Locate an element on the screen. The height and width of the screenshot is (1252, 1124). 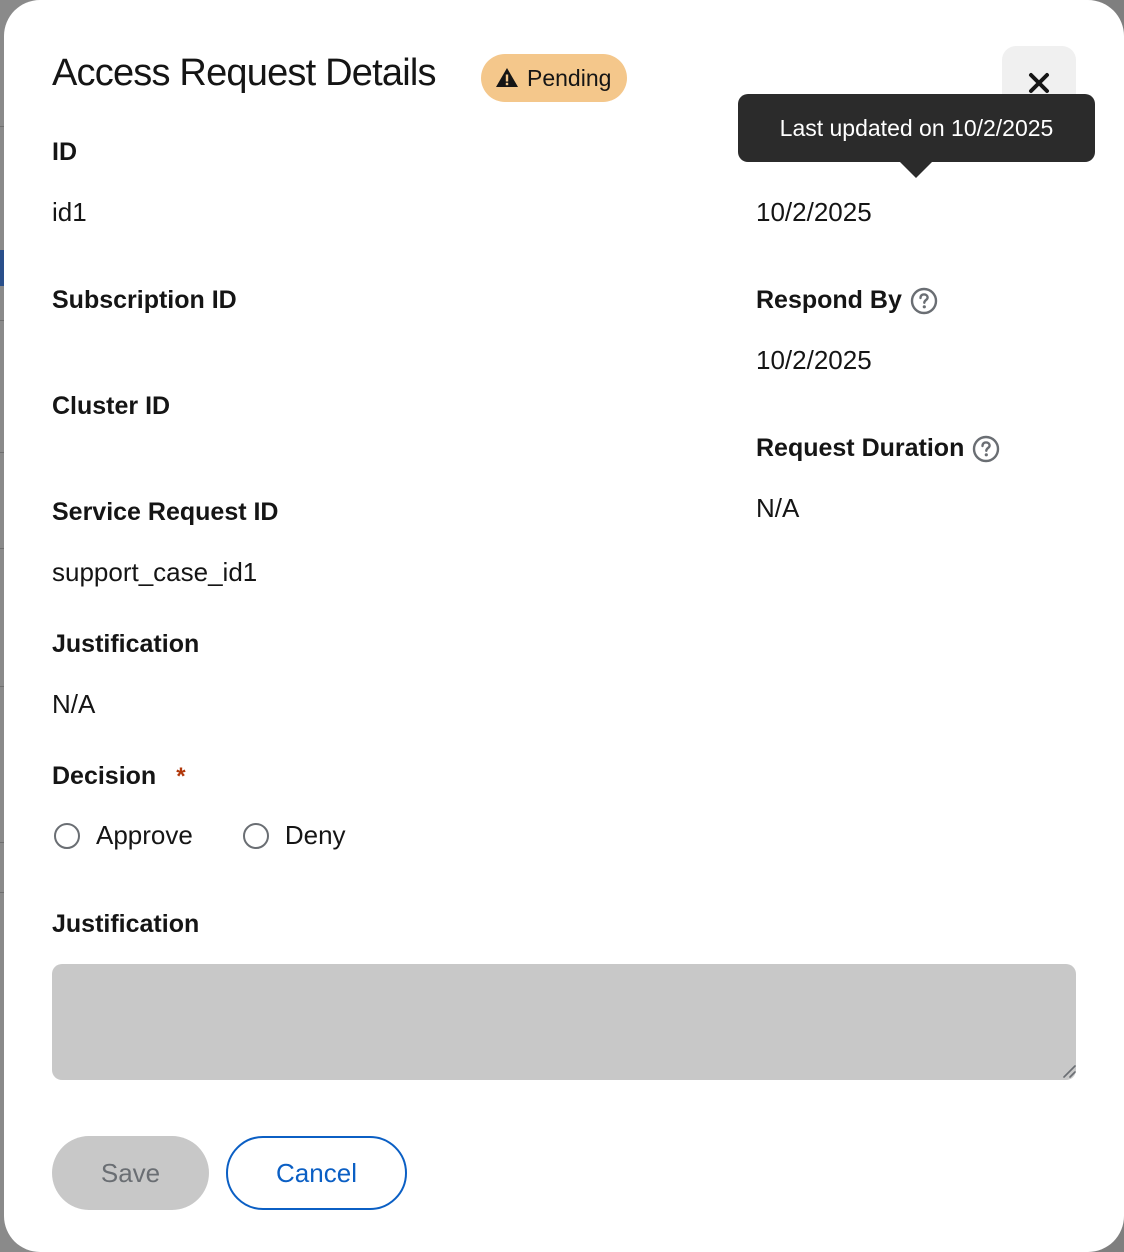
save-button: Save is located at coordinates (130, 1173).